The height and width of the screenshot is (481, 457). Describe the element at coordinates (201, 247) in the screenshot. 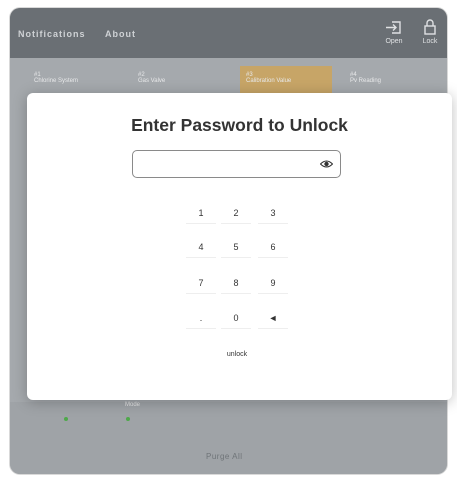

I see `keypad-key-4: 4` at that location.